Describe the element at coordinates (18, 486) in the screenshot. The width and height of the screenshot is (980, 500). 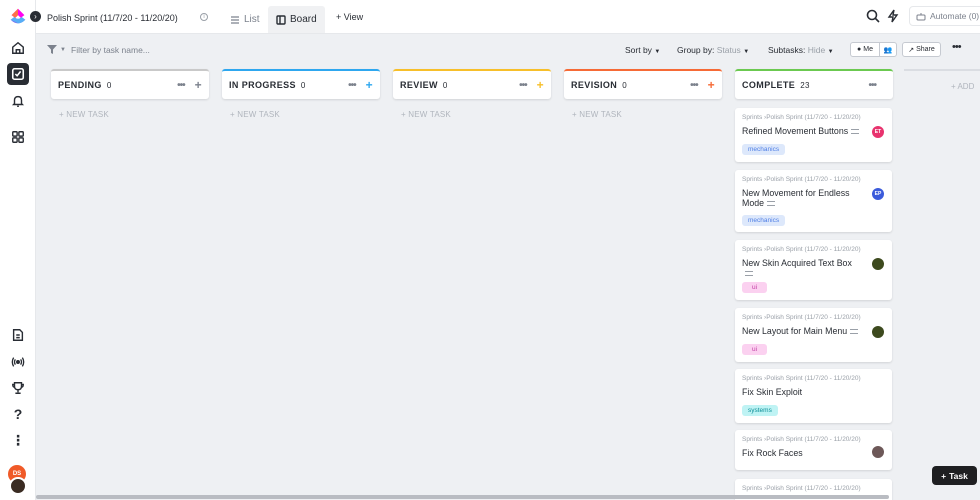
I see `user-photo-avatar` at that location.